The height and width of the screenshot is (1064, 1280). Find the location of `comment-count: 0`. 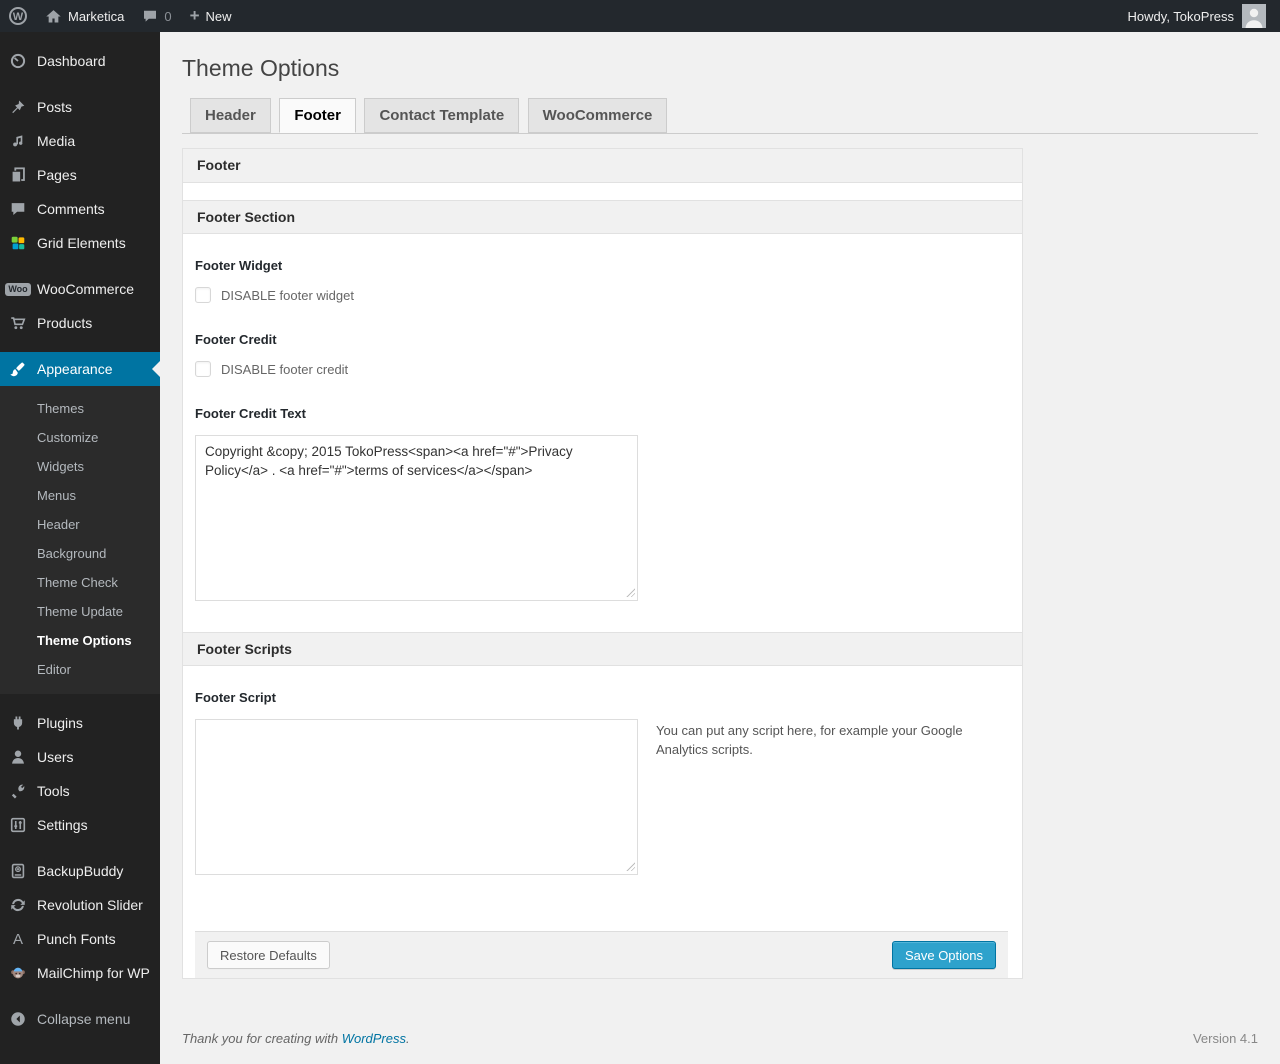

comment-count: 0 is located at coordinates (168, 16).